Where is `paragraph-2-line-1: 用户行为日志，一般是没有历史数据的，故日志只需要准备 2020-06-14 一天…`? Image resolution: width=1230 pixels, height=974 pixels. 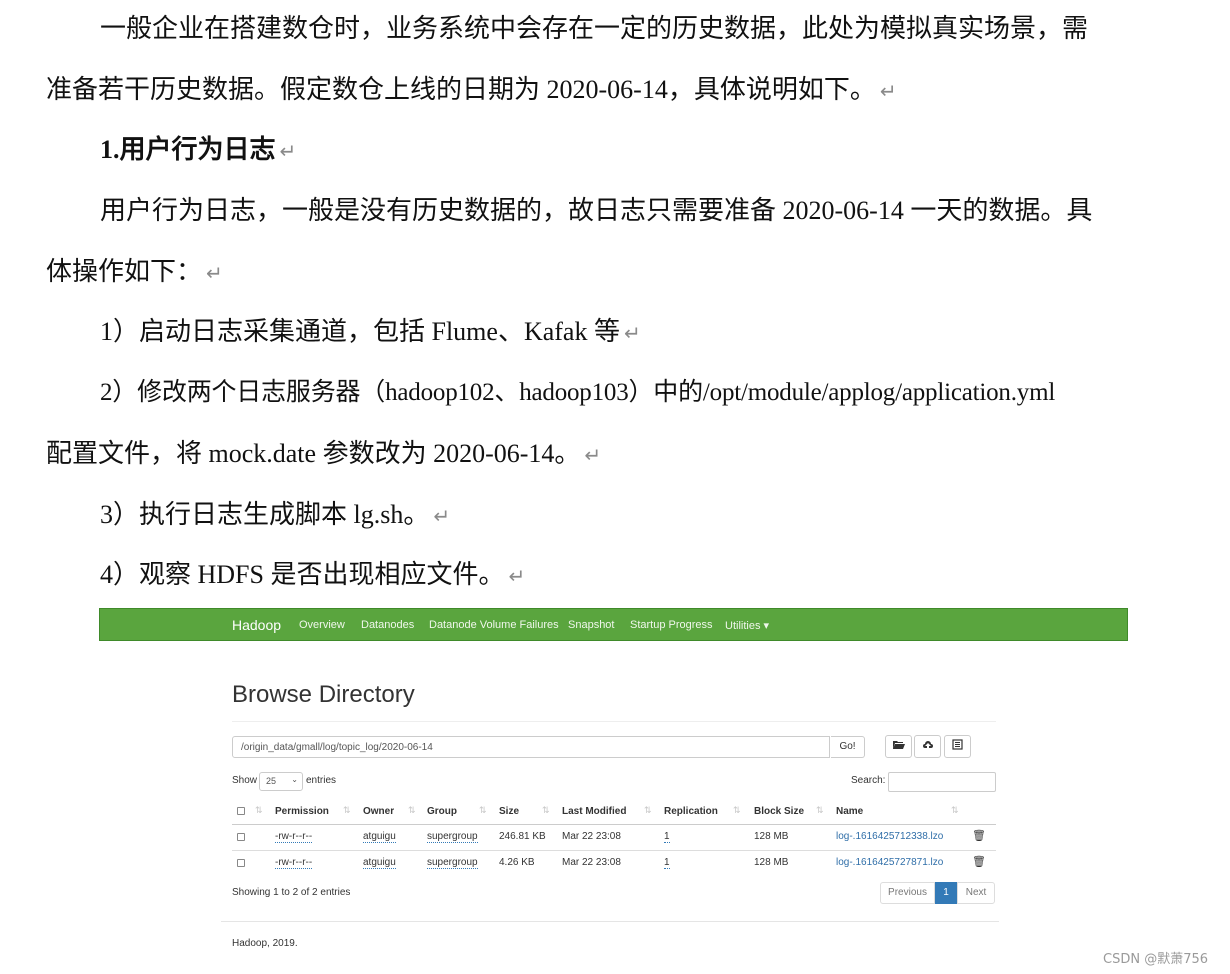 paragraph-2-line-1: 用户行为日志，一般是没有历史数据的，故日志只需要准备 2020-06-14 一天… is located at coordinates (596, 210).